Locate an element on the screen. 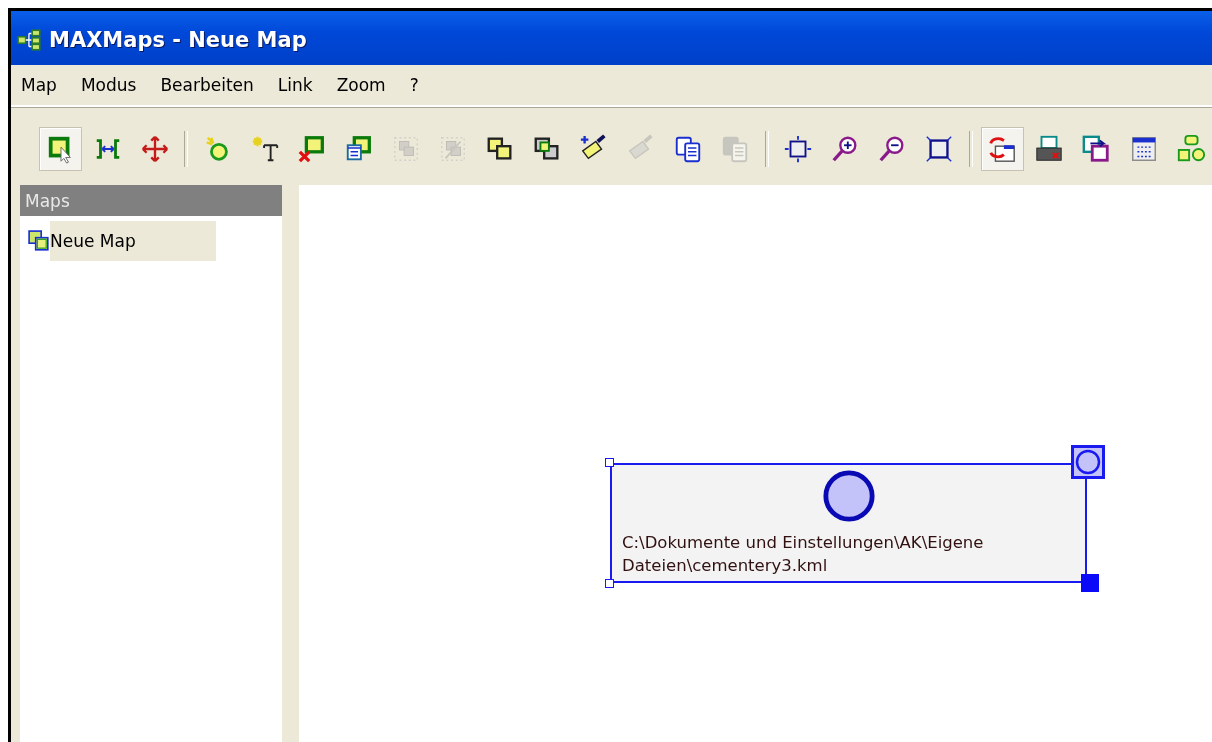 This screenshot has height=742, width=1212. menu-item: ? is located at coordinates (414, 85).